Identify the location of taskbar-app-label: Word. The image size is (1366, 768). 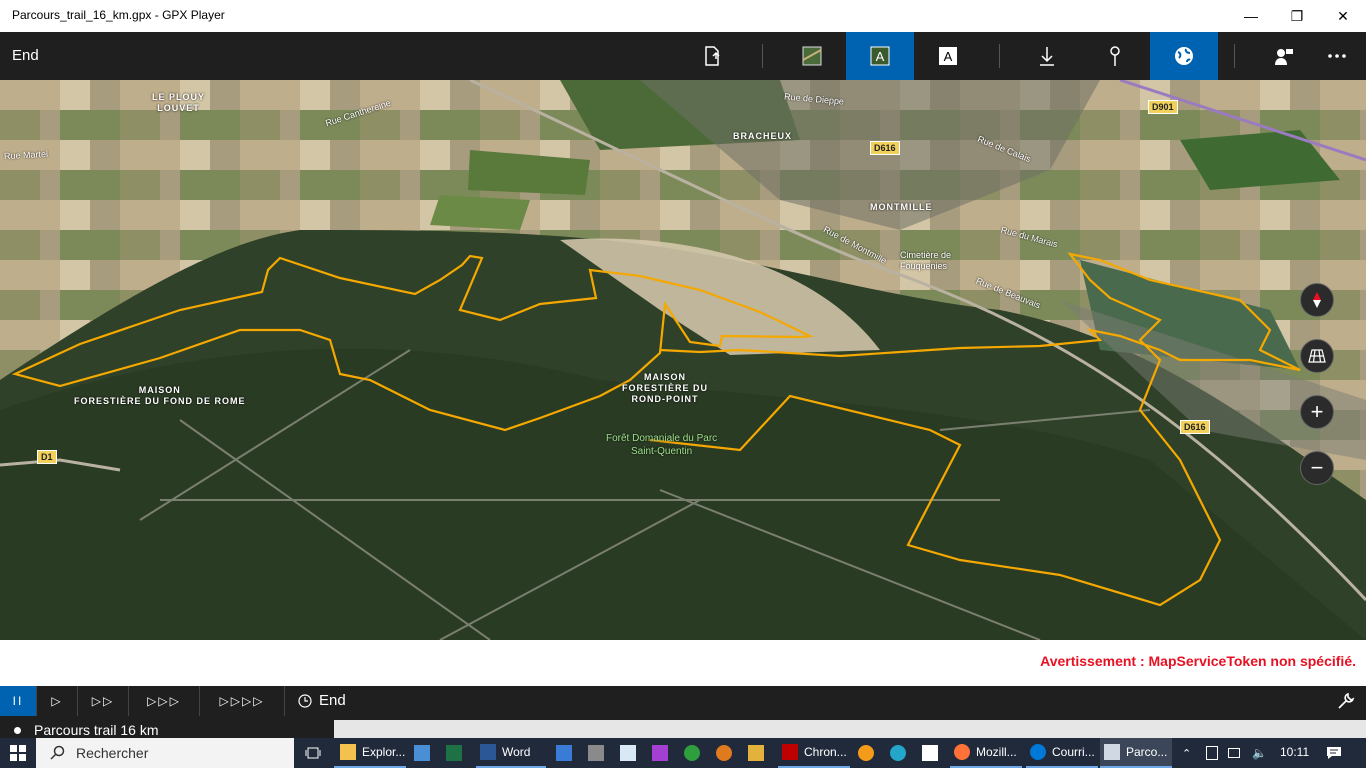
(516, 752).